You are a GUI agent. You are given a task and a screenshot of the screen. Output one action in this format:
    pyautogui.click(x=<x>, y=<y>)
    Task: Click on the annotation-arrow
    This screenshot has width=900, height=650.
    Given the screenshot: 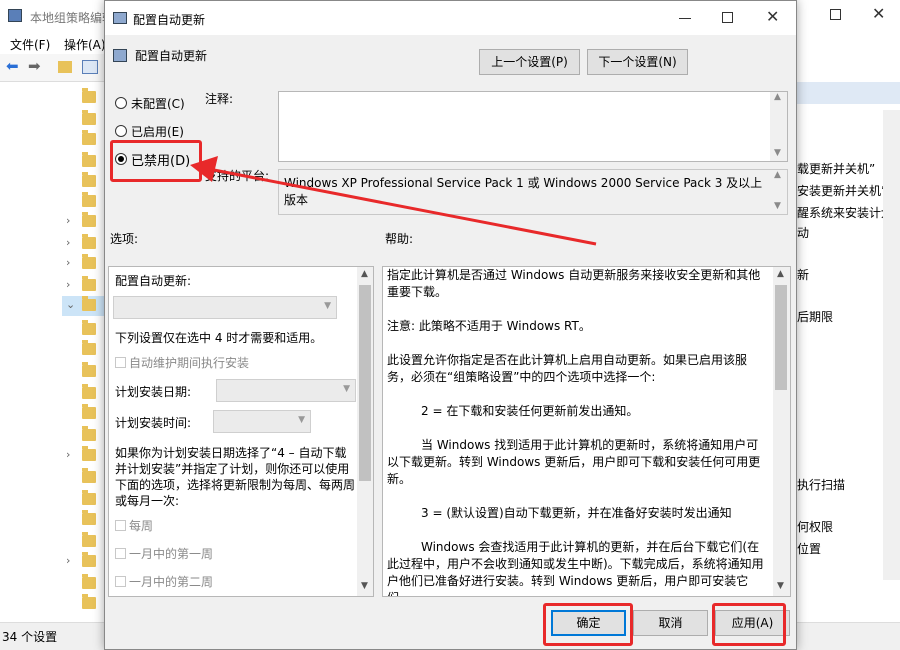 What is the action you would take?
    pyautogui.click(x=393, y=201)
    